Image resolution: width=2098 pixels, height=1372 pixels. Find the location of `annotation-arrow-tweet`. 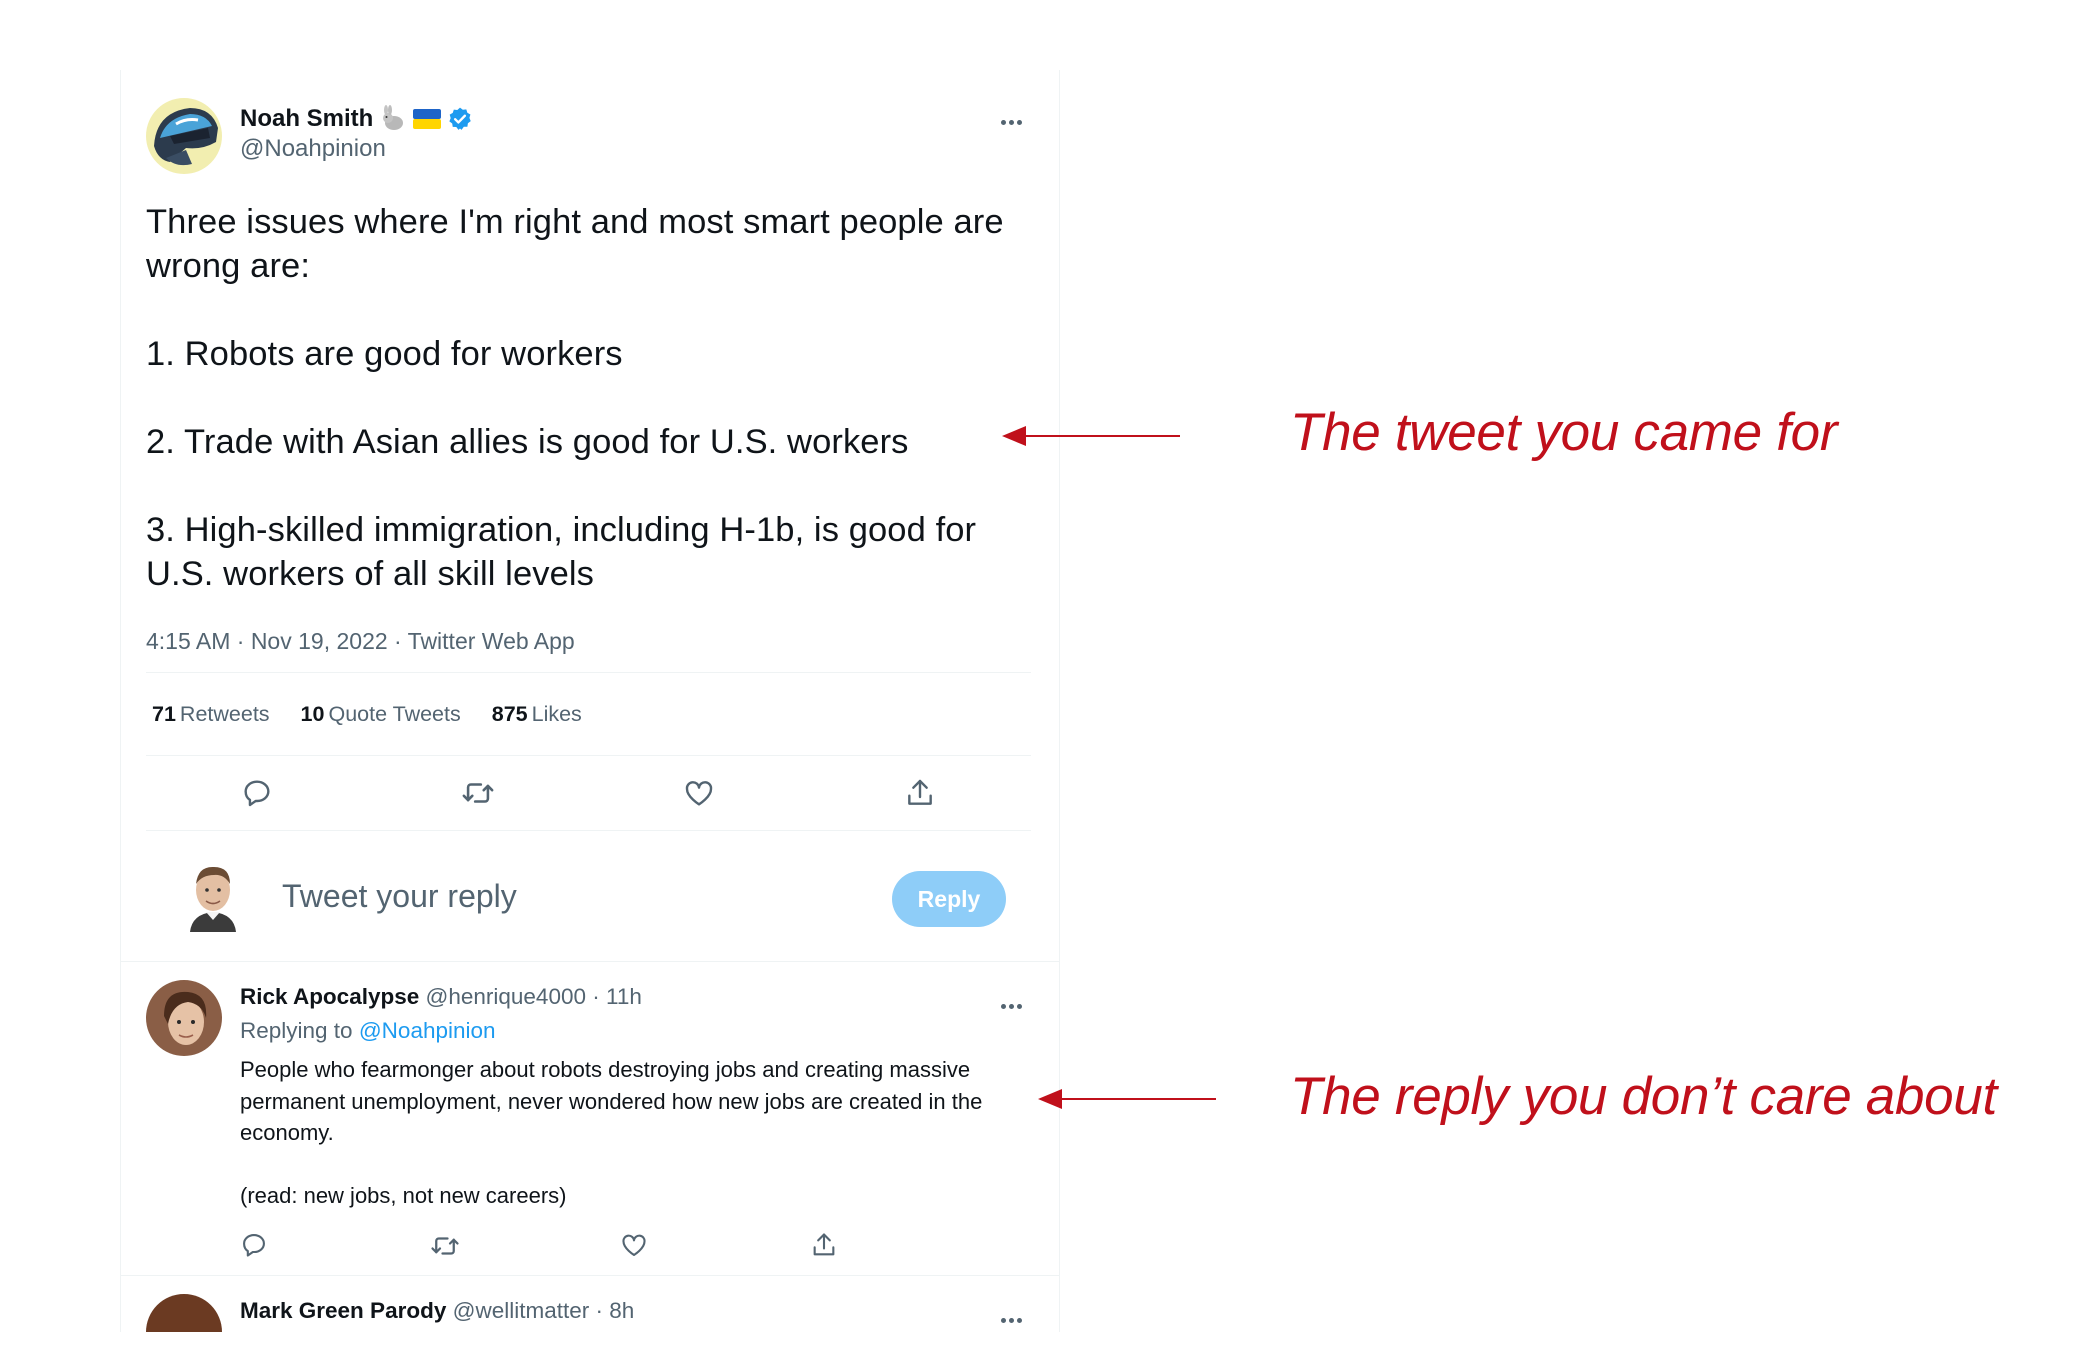

annotation-arrow-tweet is located at coordinates (1091, 436).